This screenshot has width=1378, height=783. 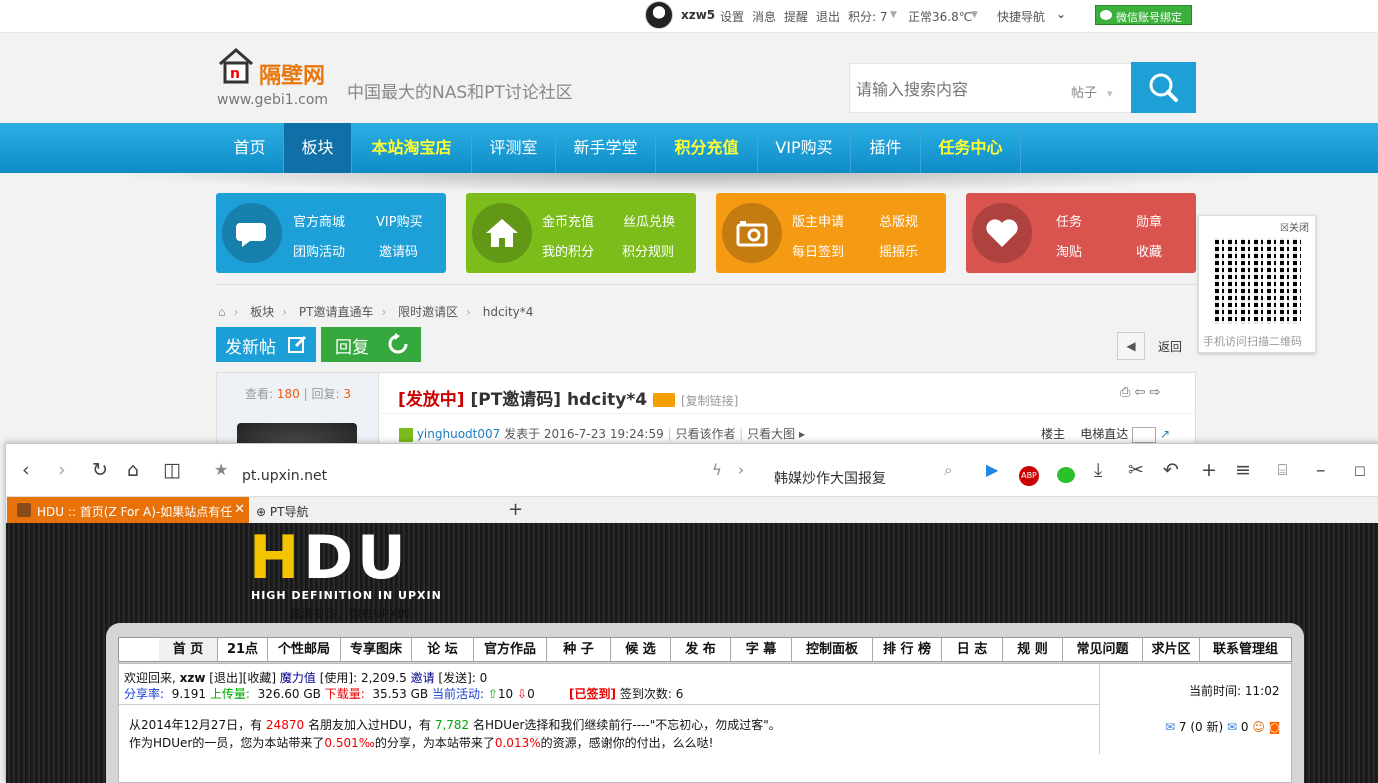 I want to click on play-icon: ▶, so click(x=992, y=470).